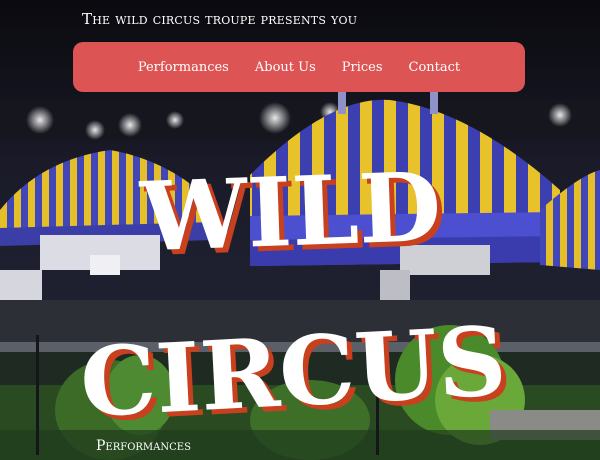  Describe the element at coordinates (220, 19) in the screenshot. I see `tagline: The wild circus troupe presents you` at that location.